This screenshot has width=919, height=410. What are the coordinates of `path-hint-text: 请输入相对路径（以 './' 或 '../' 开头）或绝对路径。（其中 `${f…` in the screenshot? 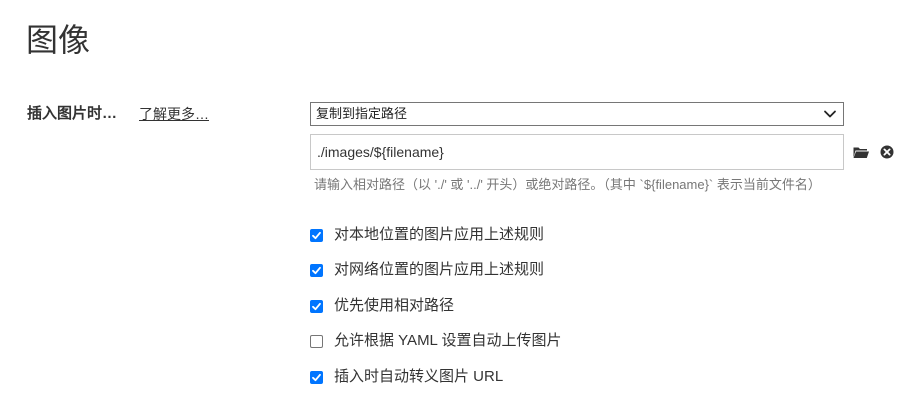 It's located at (567, 184).